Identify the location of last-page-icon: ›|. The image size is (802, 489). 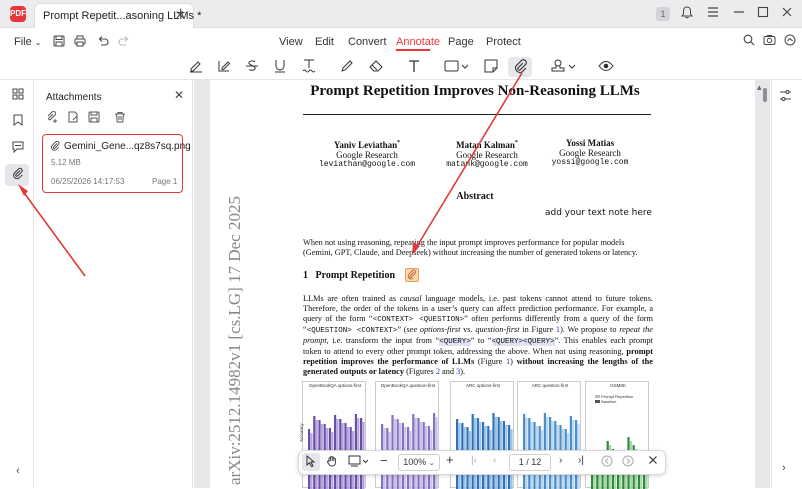
(581, 460).